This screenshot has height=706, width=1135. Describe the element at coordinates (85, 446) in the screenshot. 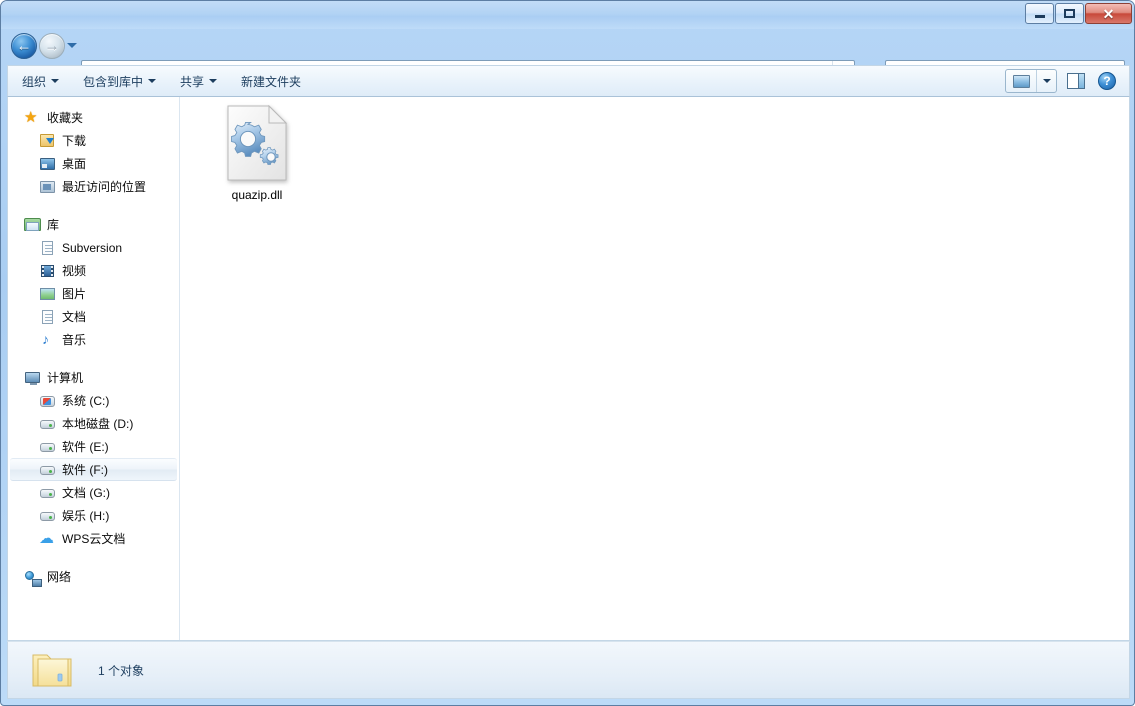

I see `sidebar-label-drive-e: 软件 (E:)` at that location.